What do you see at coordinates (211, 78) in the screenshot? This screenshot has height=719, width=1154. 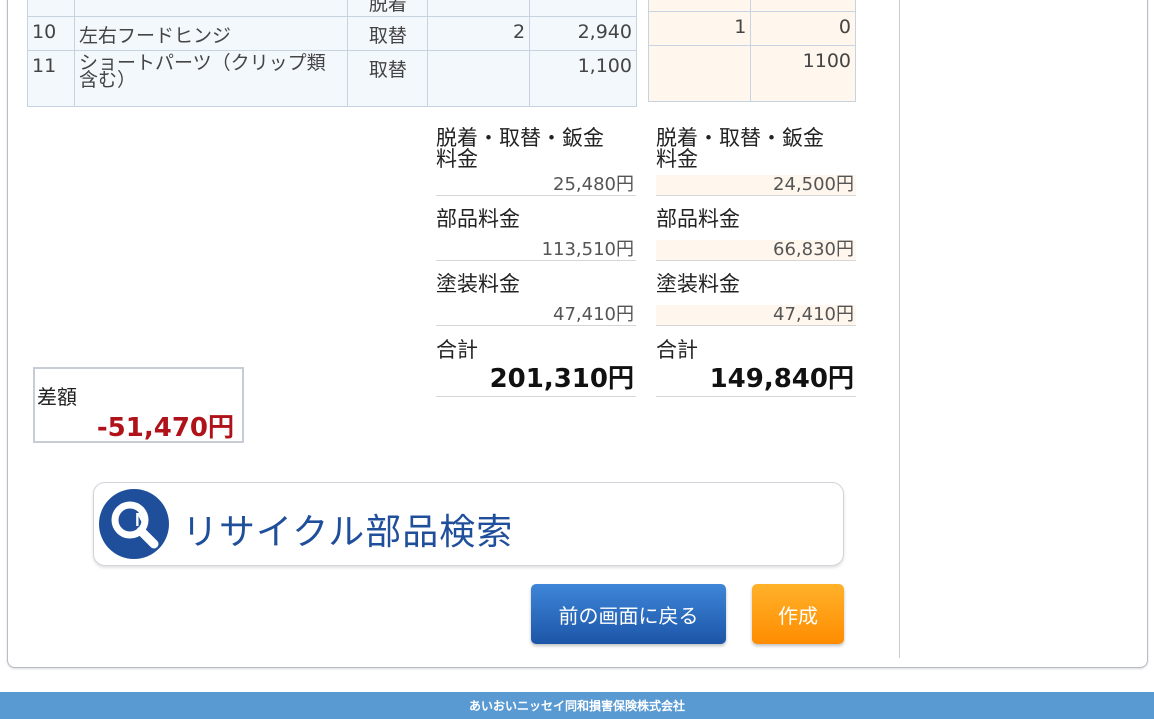 I see `row-name: ショートパーツ（クリップ類含む）` at bounding box center [211, 78].